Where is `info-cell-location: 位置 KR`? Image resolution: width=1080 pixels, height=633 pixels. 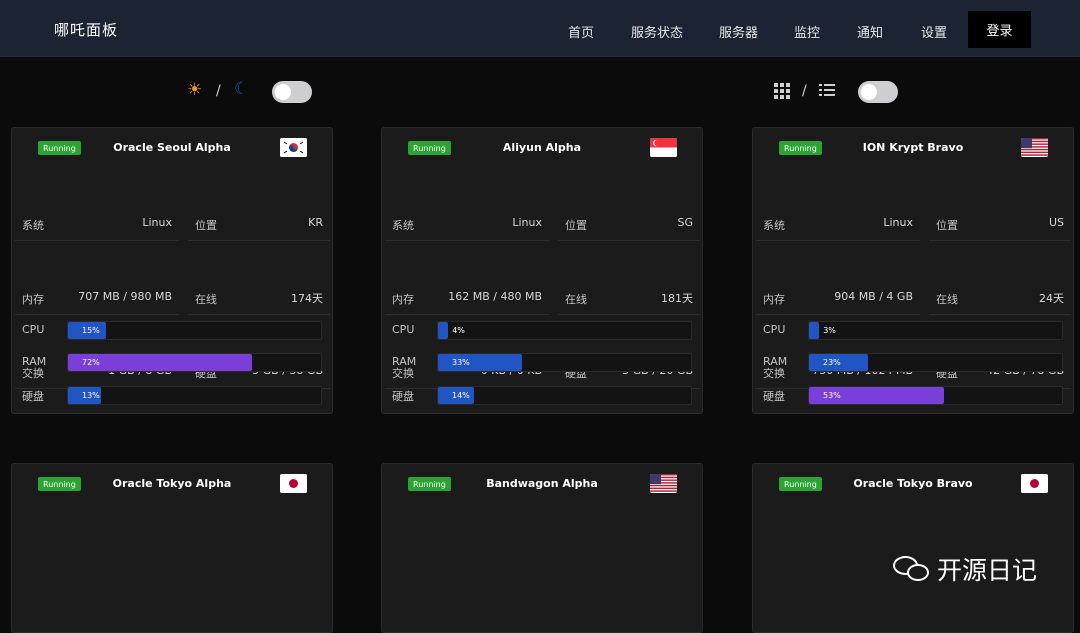 info-cell-location: 位置 KR is located at coordinates (259, 223).